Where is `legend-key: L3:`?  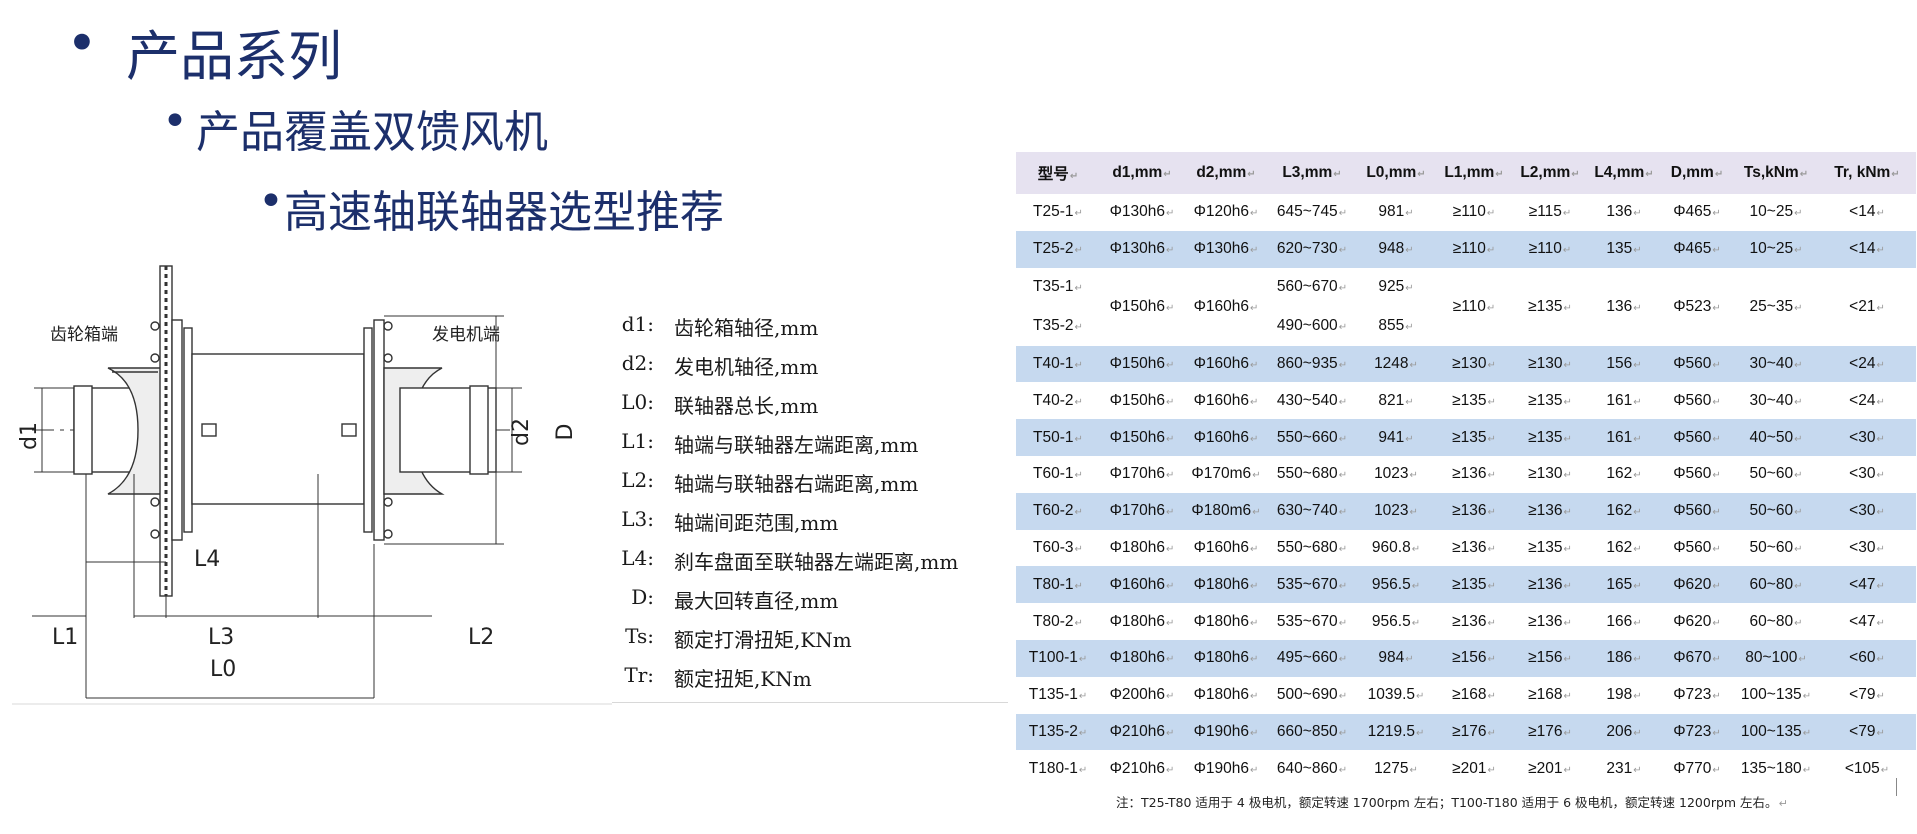 legend-key: L3: is located at coordinates (637, 519).